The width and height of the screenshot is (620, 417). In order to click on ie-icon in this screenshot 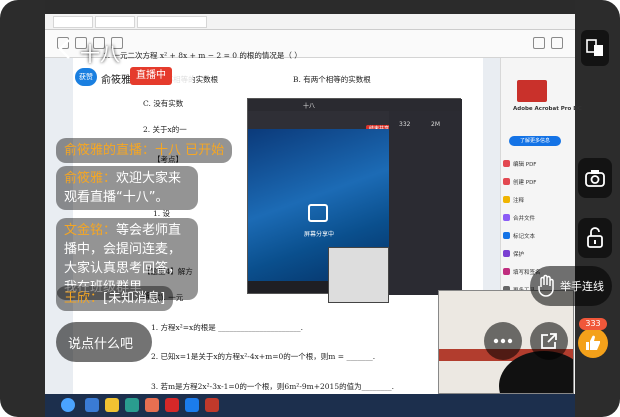, I will do `click(92, 405)`.